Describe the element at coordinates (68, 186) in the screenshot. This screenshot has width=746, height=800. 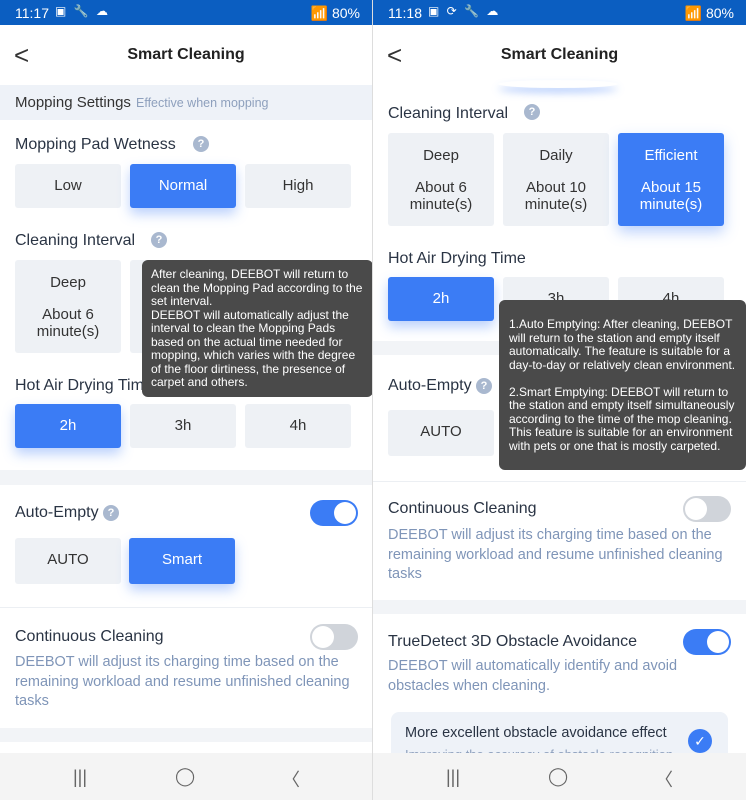
I see `wetness-low: Low` at that location.